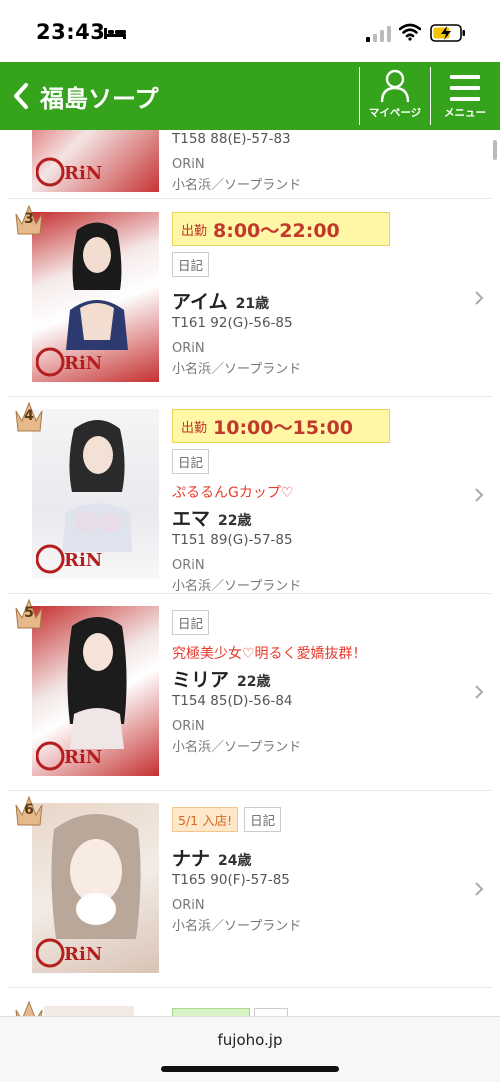 This screenshot has width=500, height=1082. Describe the element at coordinates (29, 416) in the screenshot. I see `rank-number: 4` at that location.